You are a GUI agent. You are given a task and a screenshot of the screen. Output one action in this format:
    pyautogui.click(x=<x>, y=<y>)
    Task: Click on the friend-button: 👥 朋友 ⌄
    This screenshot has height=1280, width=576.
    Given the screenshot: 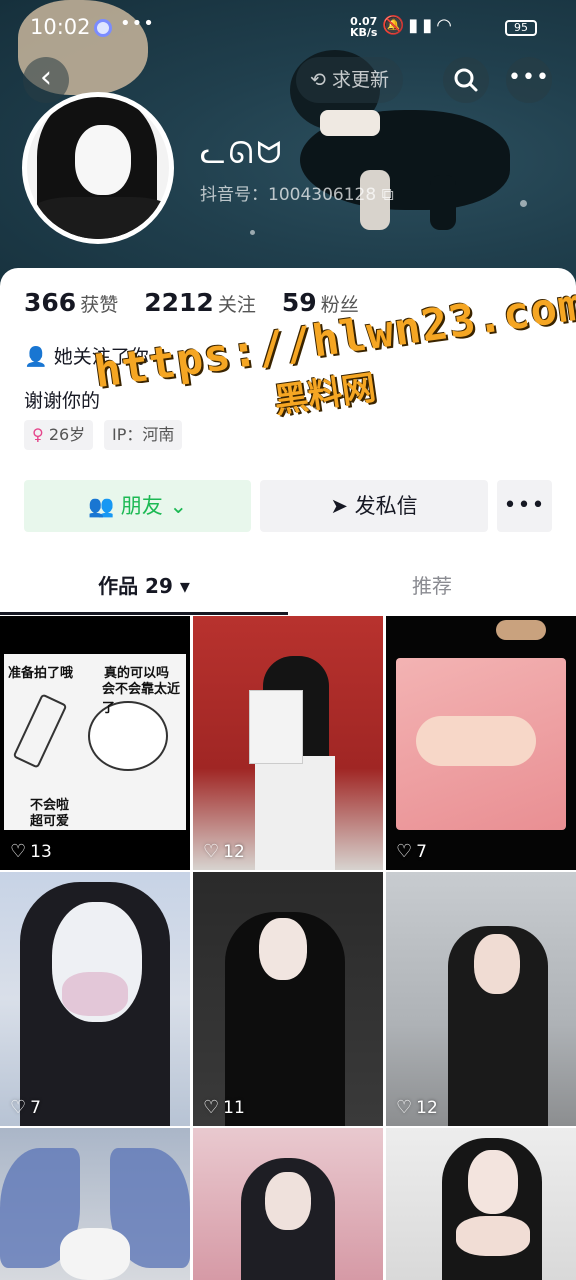 What is the action you would take?
    pyautogui.click(x=137, y=506)
    